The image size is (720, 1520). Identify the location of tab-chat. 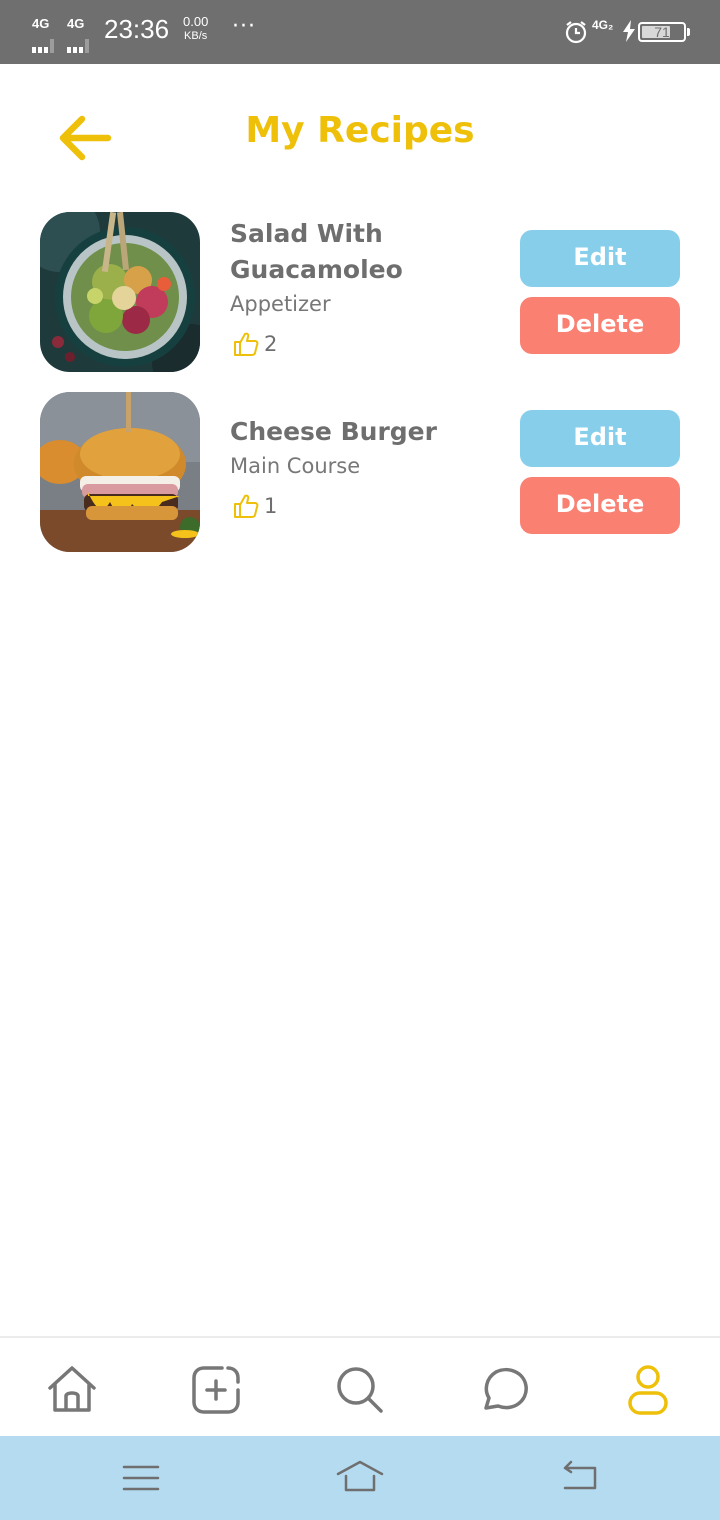
(504, 1390).